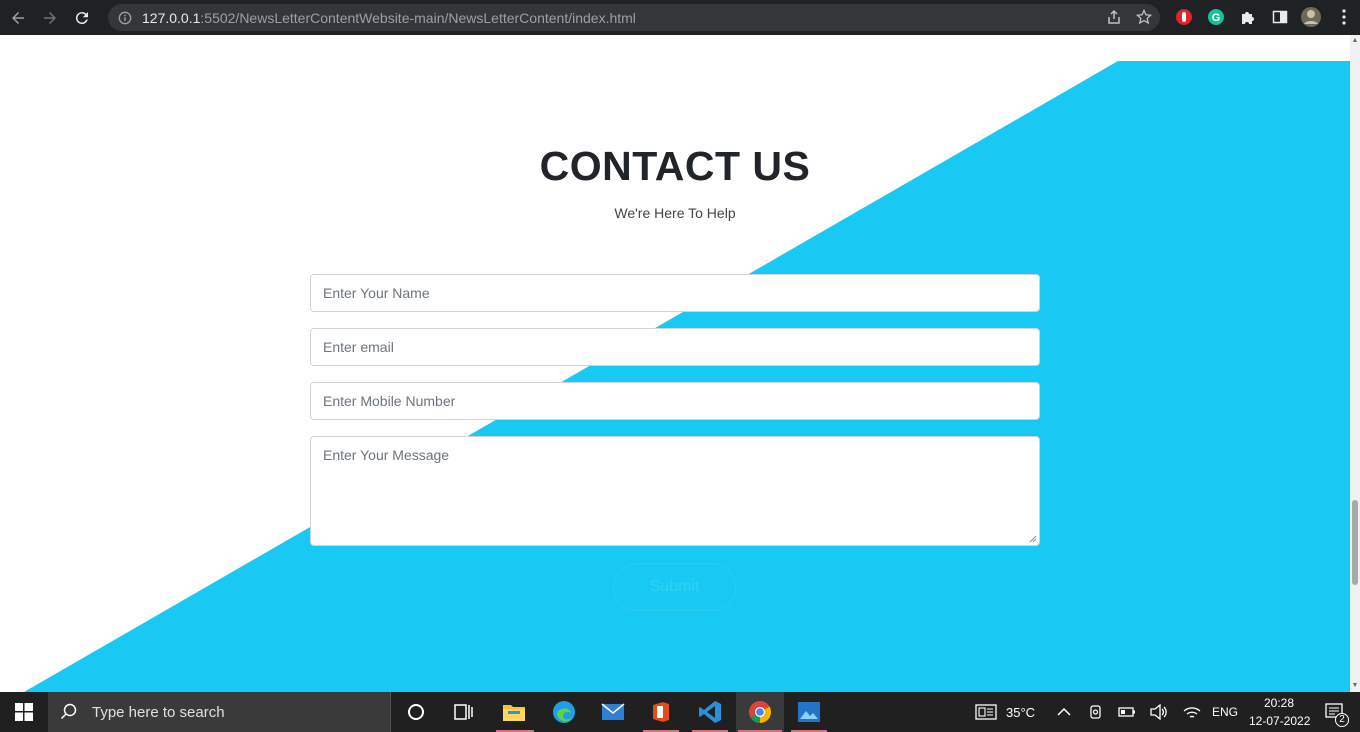 This screenshot has width=1360, height=732. What do you see at coordinates (416, 712) in the screenshot?
I see `cortana-icon` at bounding box center [416, 712].